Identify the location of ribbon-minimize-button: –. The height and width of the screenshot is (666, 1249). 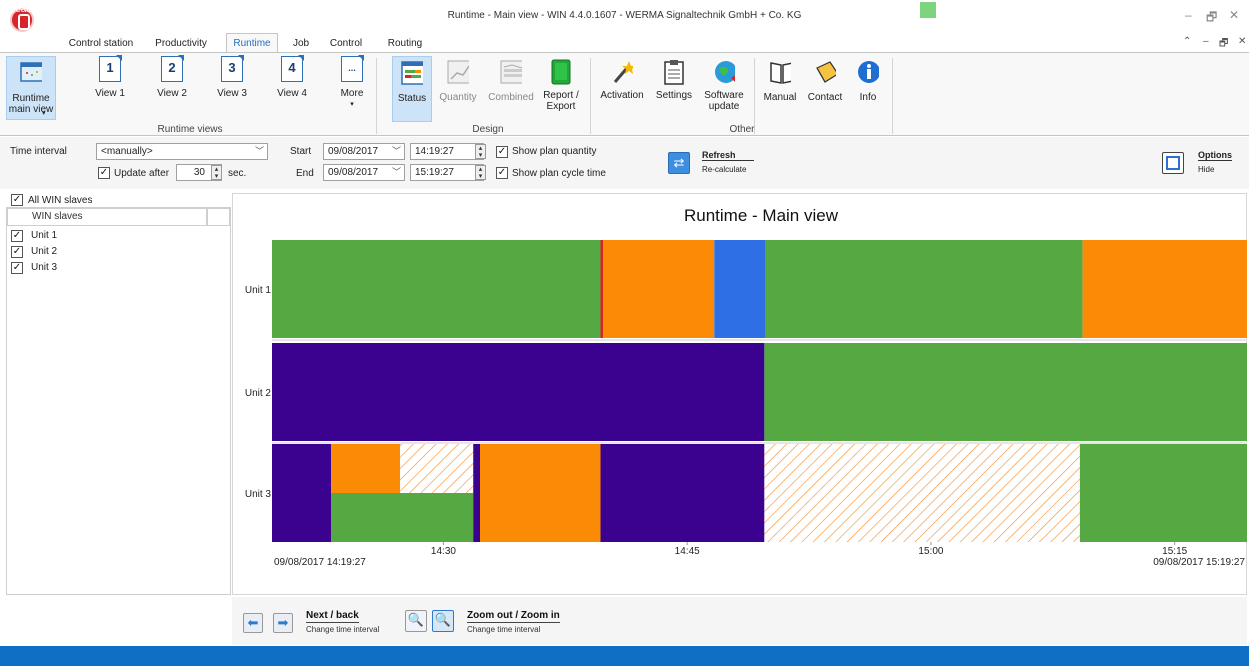
(1206, 41).